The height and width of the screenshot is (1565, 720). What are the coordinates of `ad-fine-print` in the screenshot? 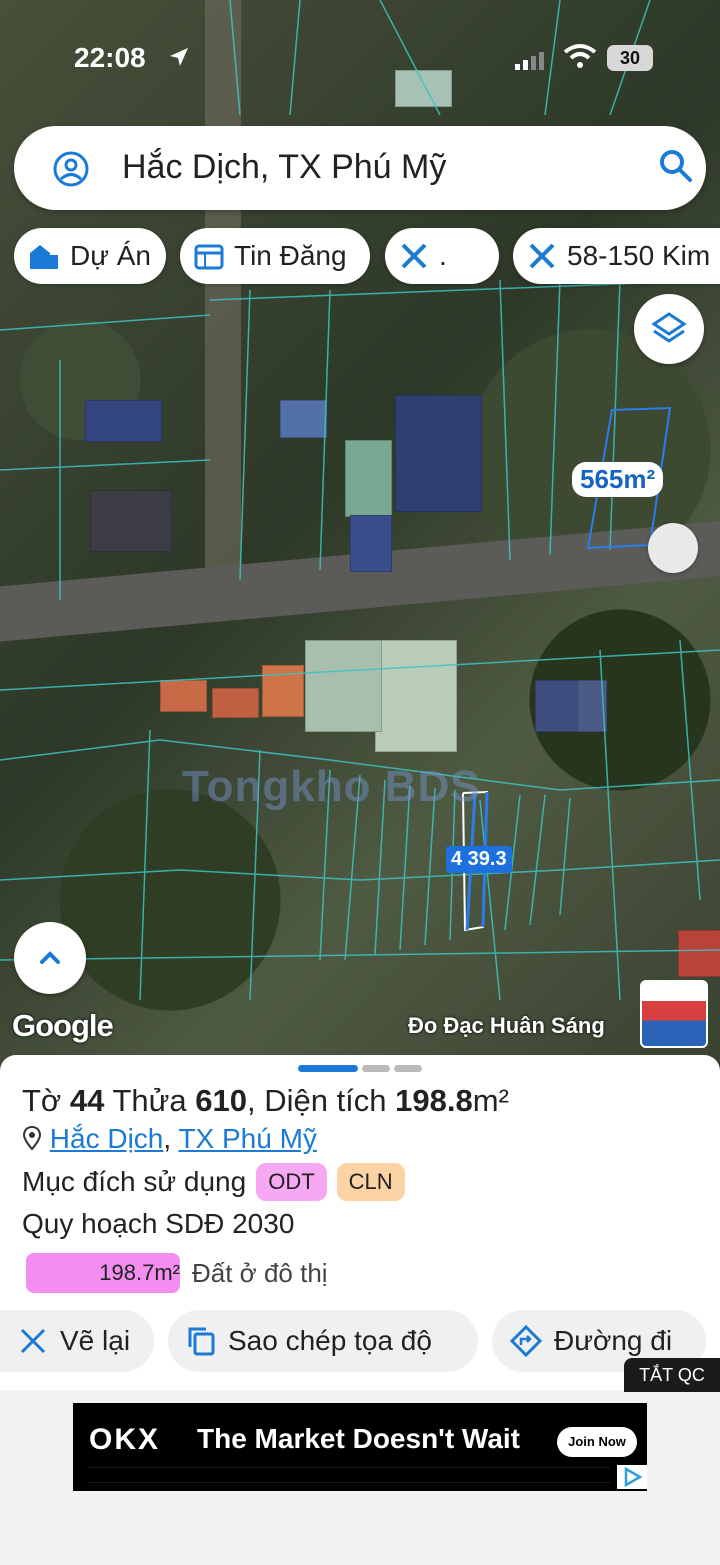 It's located at (349, 1475).